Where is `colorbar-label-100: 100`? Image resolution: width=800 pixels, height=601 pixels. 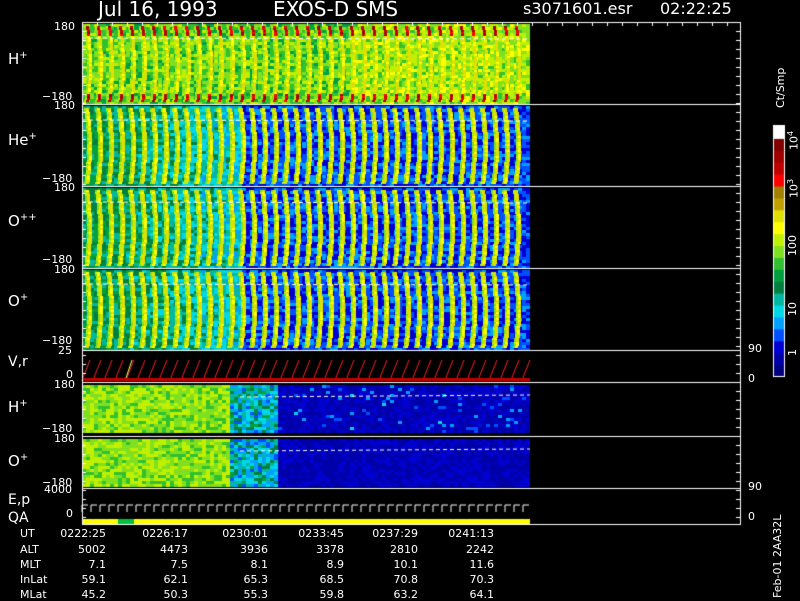 colorbar-label-100: 100 is located at coordinates (792, 245).